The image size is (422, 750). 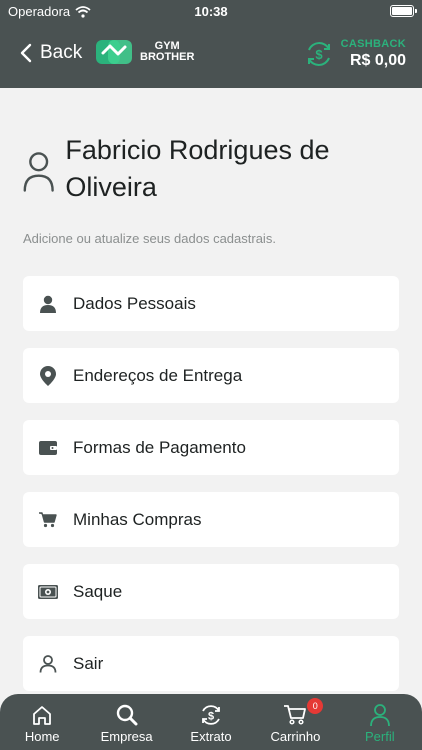 What do you see at coordinates (114, 52) in the screenshot?
I see `logo-mark-icon` at bounding box center [114, 52].